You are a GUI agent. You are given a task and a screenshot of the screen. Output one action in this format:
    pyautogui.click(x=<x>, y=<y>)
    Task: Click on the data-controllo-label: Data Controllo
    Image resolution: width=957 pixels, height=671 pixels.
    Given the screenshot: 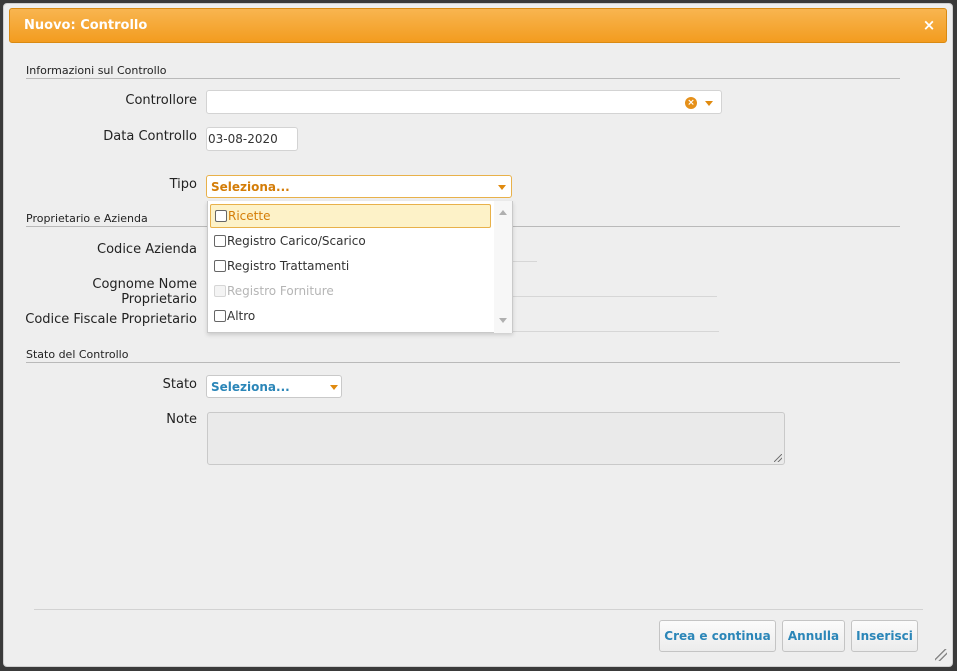 What is the action you would take?
    pyautogui.click(x=150, y=136)
    